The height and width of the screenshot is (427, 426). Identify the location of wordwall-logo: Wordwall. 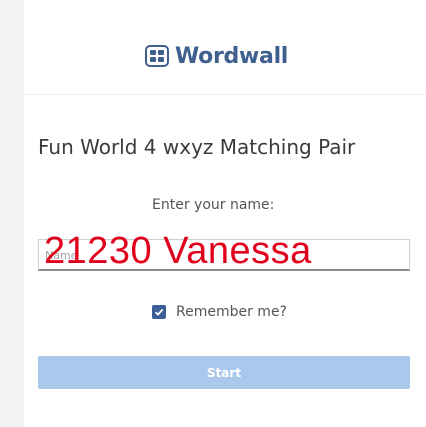
(216, 56).